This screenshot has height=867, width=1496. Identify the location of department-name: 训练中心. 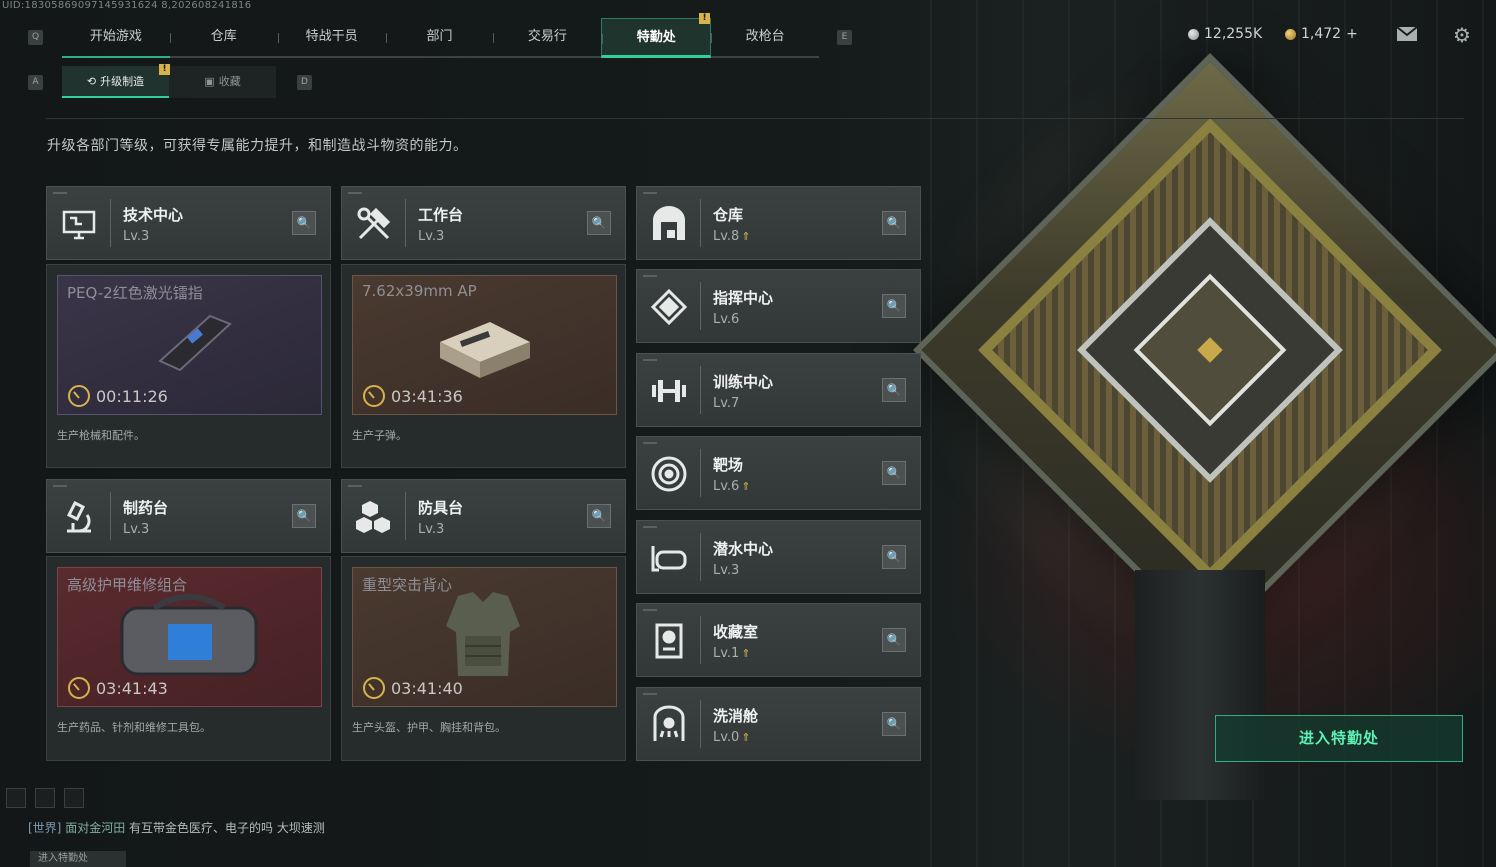
(743, 382).